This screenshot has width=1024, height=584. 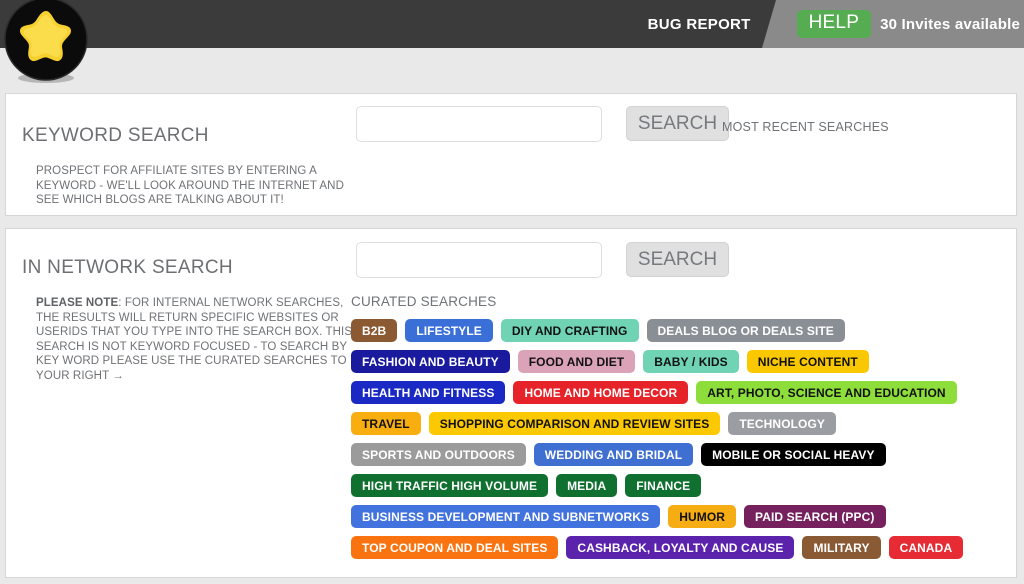 I want to click on curated-tag: TOP COUPON AND DEAL SITES, so click(x=455, y=547).